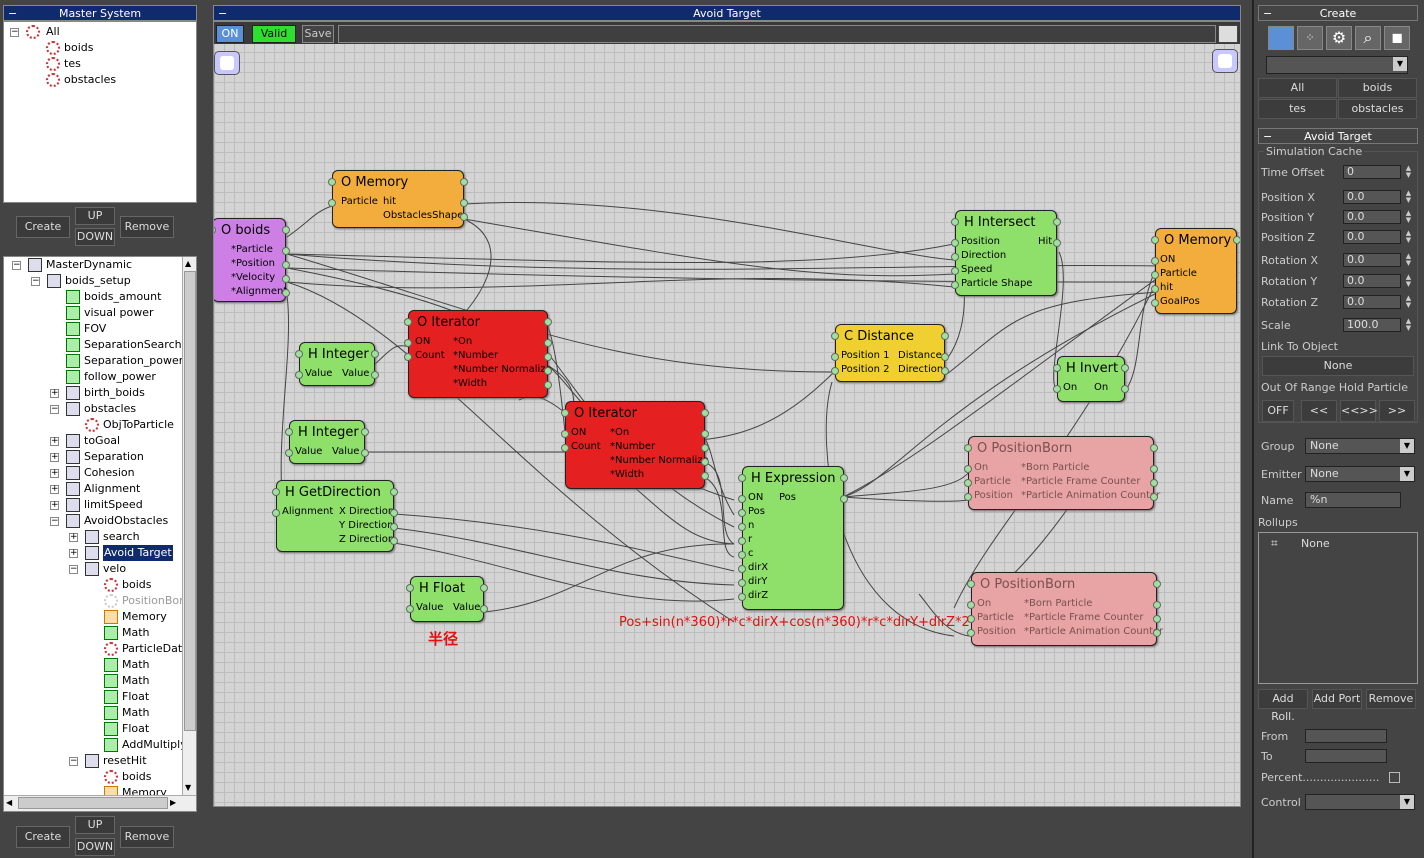 The height and width of the screenshot is (858, 1424). Describe the element at coordinates (1360, 446) in the screenshot. I see `group-dropdown: None ▼` at that location.